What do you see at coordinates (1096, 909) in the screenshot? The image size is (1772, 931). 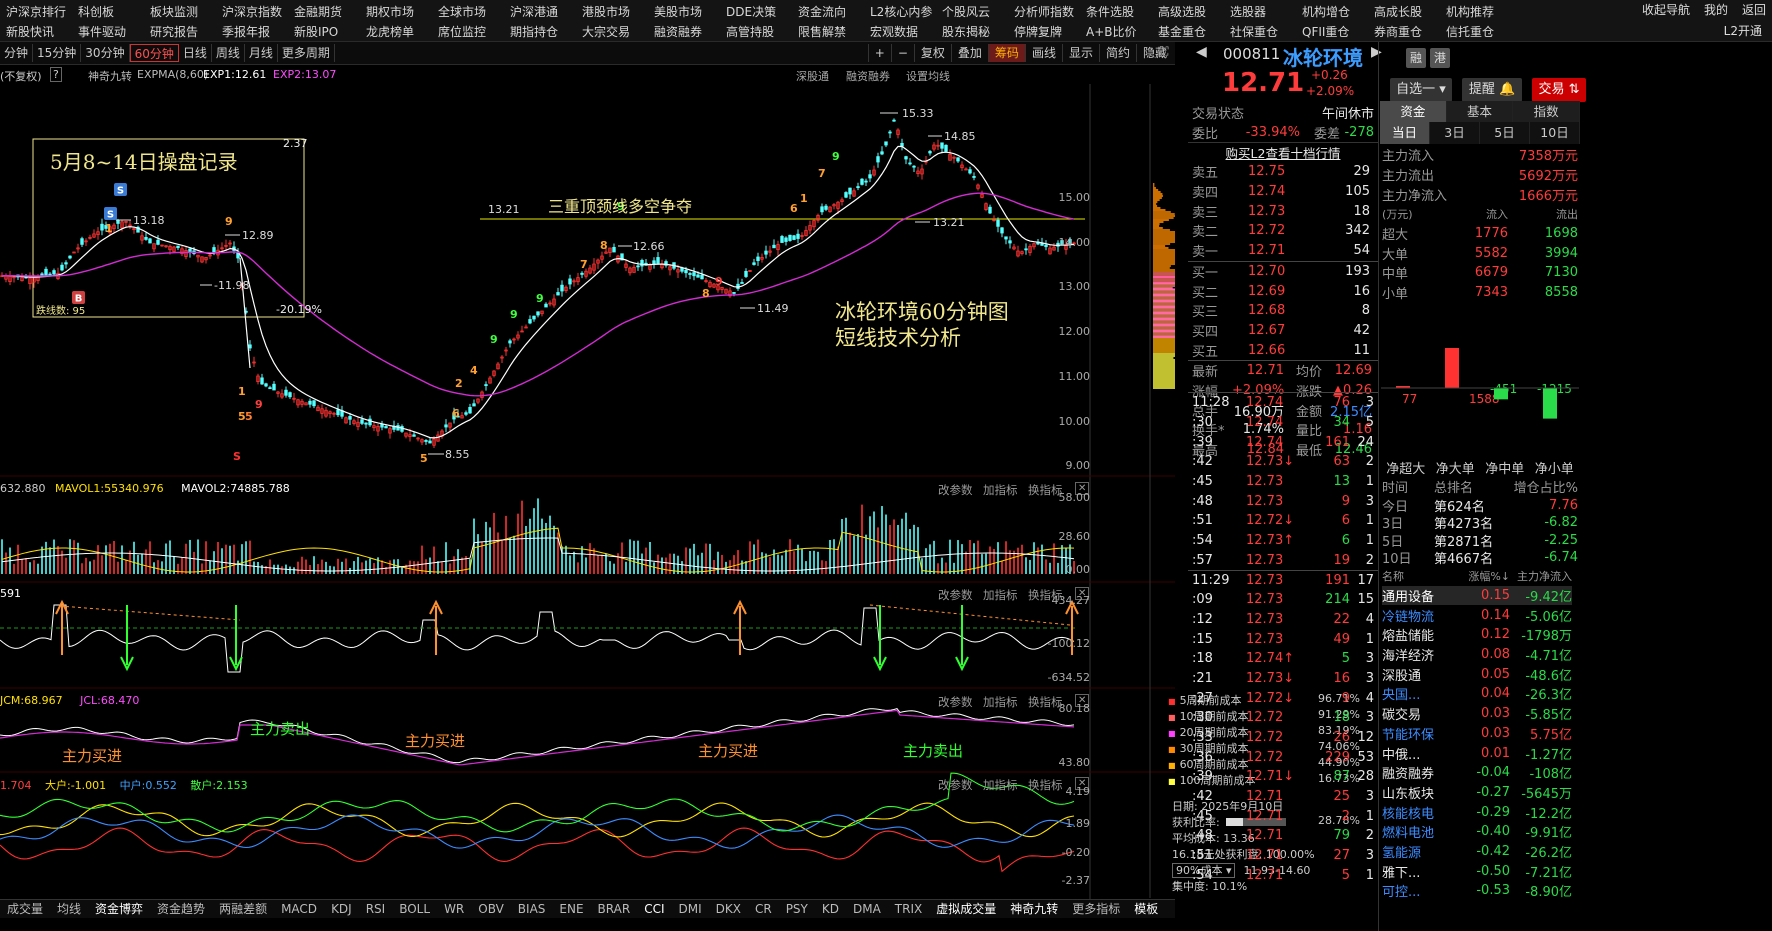 I see `indicator-tab: 更多指标` at bounding box center [1096, 909].